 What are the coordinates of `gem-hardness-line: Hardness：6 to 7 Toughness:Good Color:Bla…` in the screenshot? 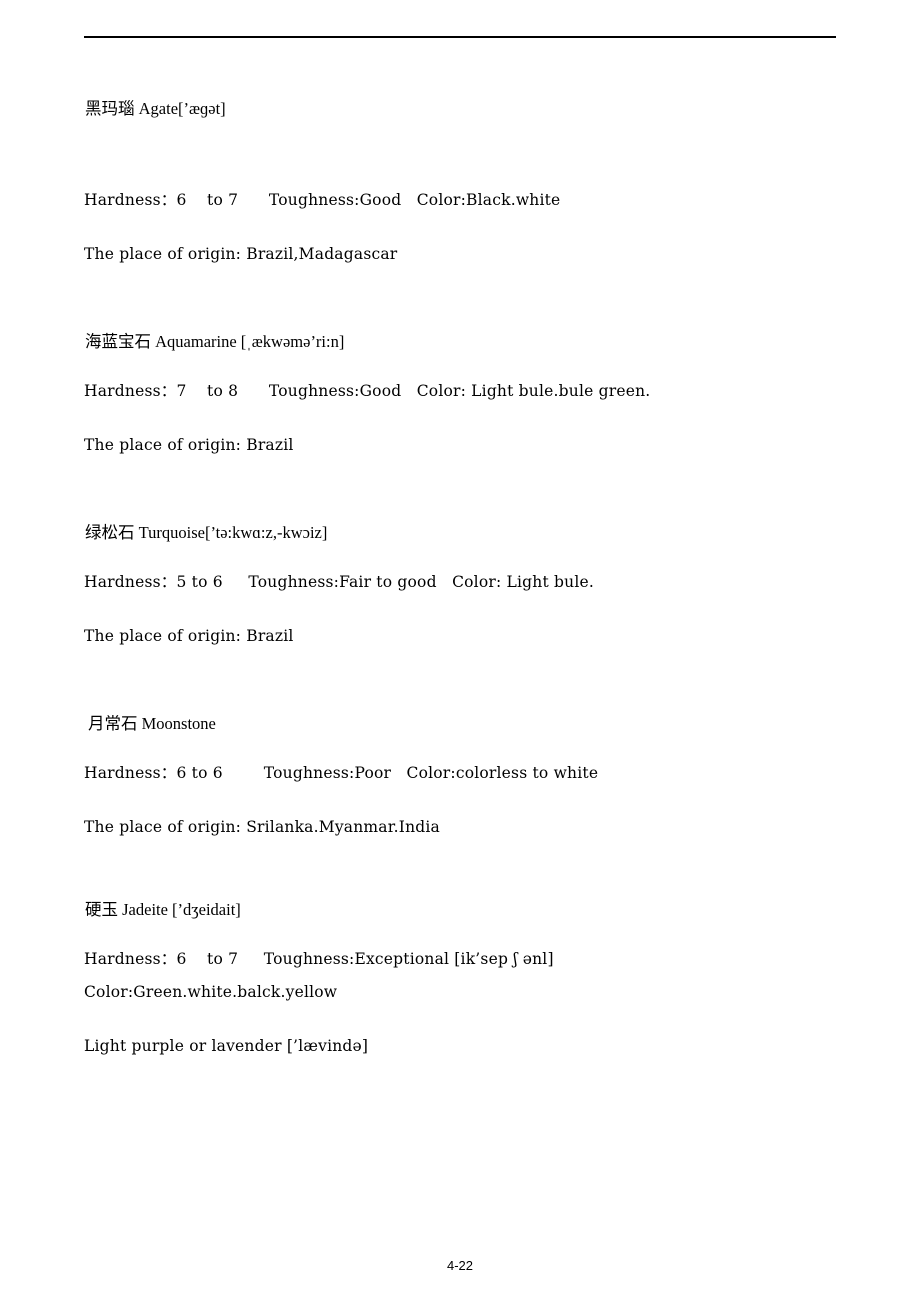 It's located at (322, 200).